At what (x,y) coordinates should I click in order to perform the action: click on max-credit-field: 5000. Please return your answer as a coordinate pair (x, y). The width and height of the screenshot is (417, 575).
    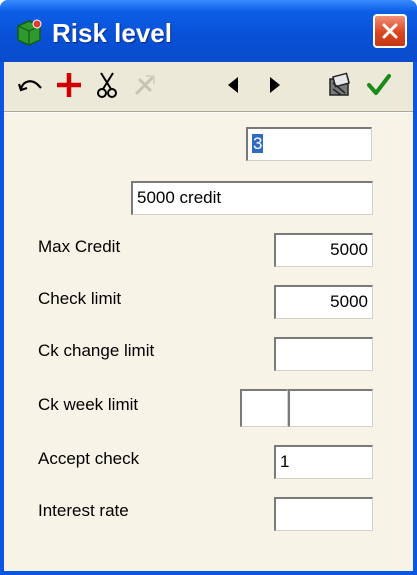
    Looking at the image, I should click on (323, 250).